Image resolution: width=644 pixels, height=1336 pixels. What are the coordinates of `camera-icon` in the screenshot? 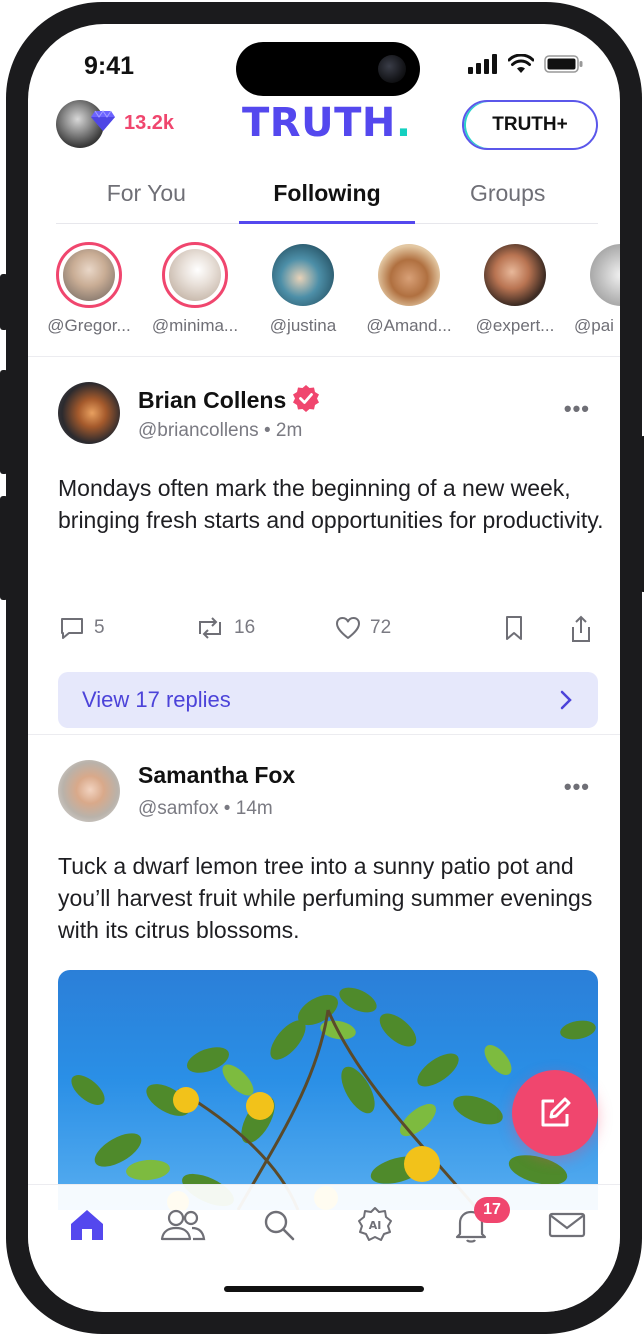 It's located at (392, 69).